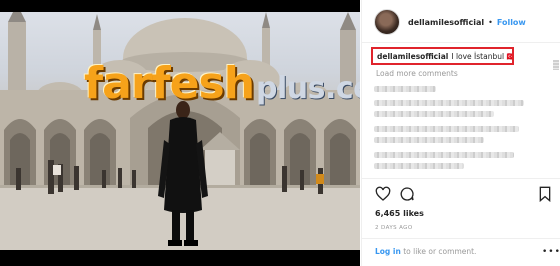 This screenshot has width=560, height=266. Describe the element at coordinates (551, 252) in the screenshot. I see `more-options-icon: •••` at that location.